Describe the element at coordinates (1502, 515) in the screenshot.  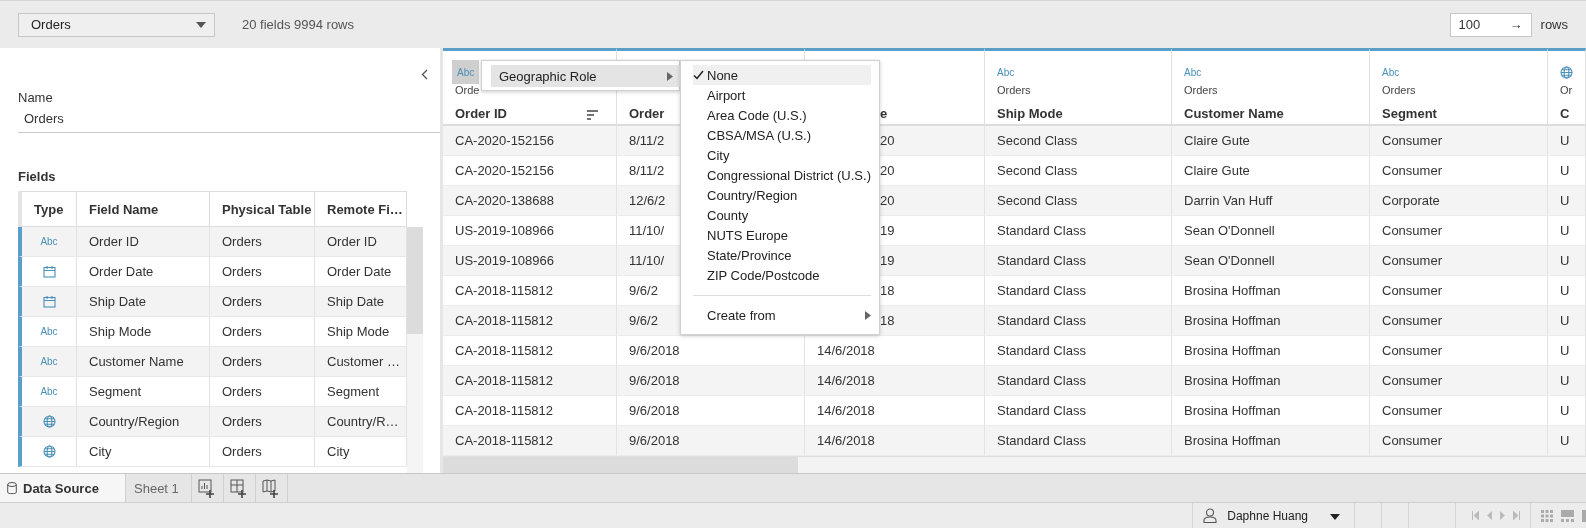
I see `next-page-icon` at that location.